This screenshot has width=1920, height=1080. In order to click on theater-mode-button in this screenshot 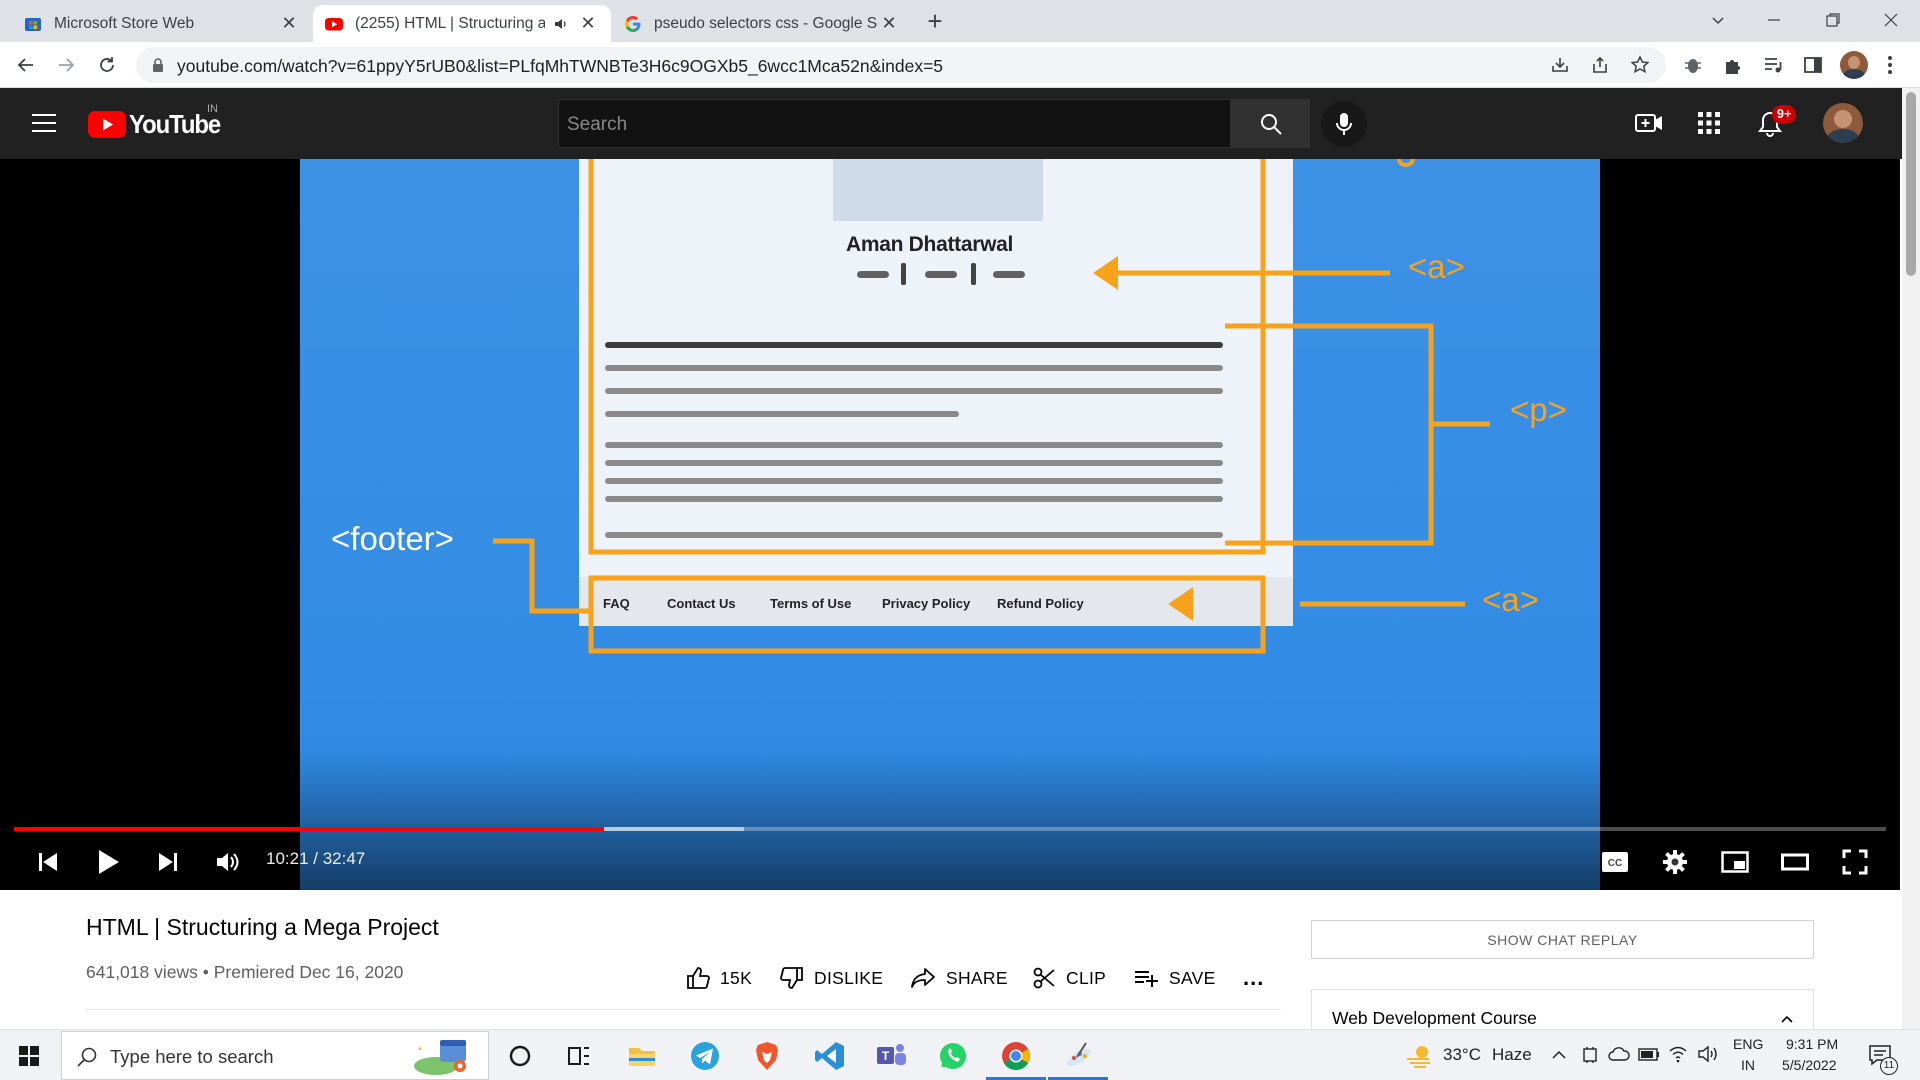, I will do `click(1795, 862)`.